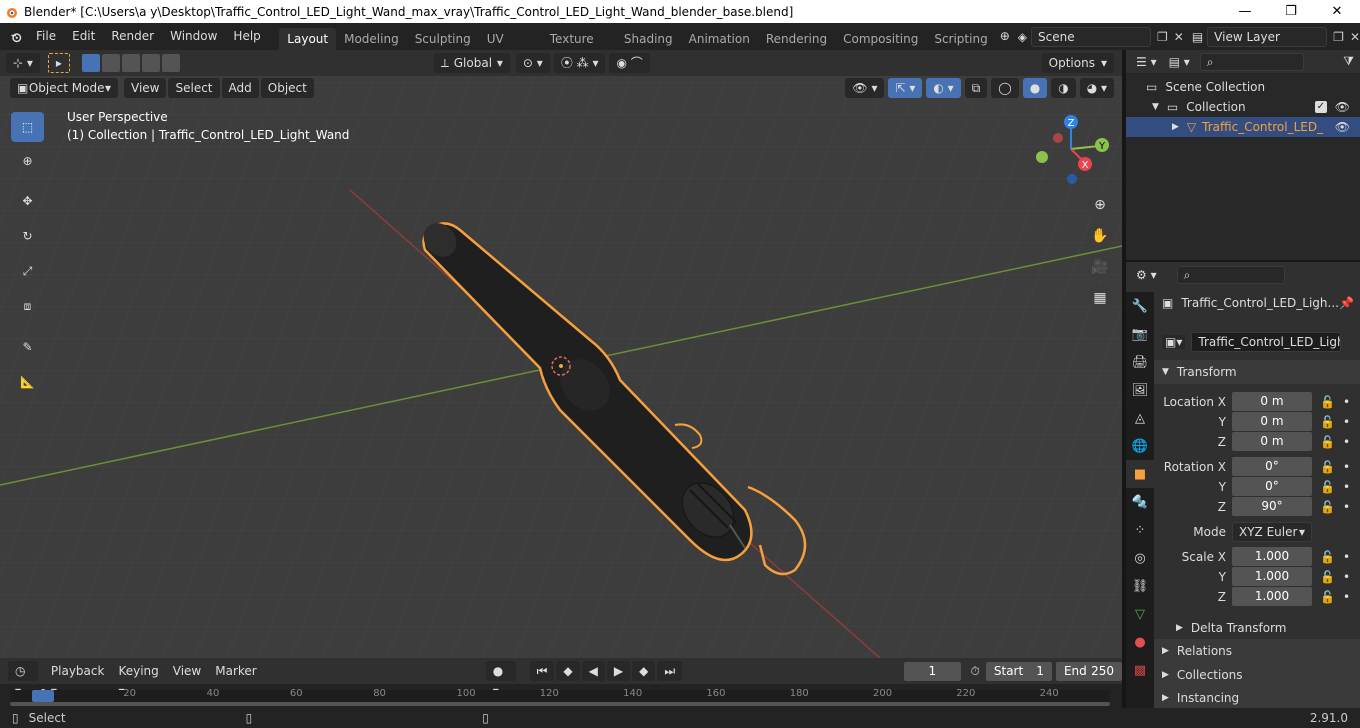  What do you see at coordinates (670, 671) in the screenshot?
I see `jump-end-icon: ⏭` at bounding box center [670, 671].